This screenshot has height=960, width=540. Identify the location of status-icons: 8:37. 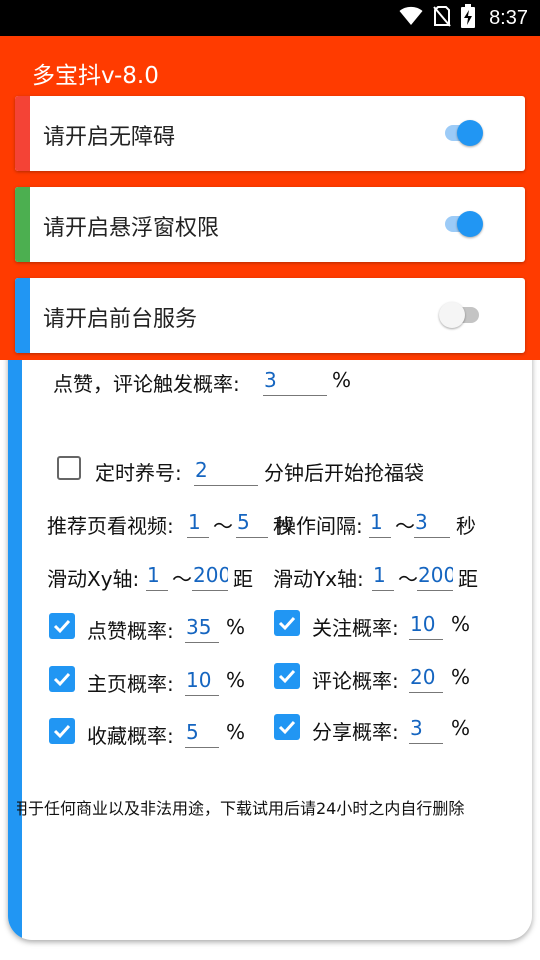
(463, 18).